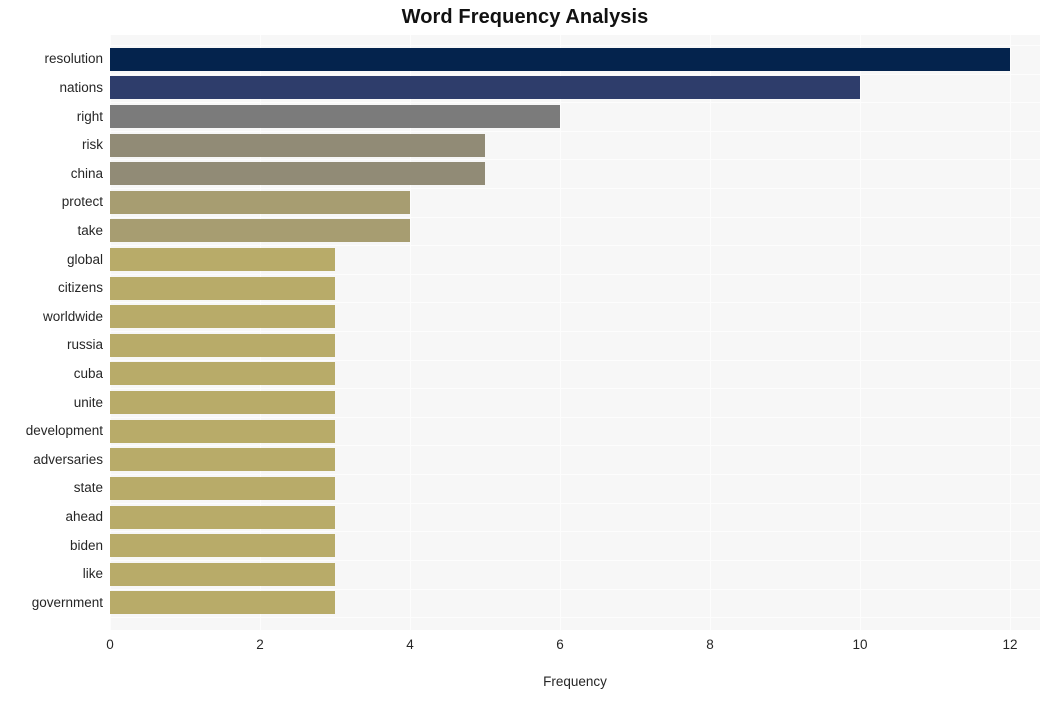 The image size is (1050, 701). What do you see at coordinates (86, 173) in the screenshot?
I see `y-tick-label-china: china` at bounding box center [86, 173].